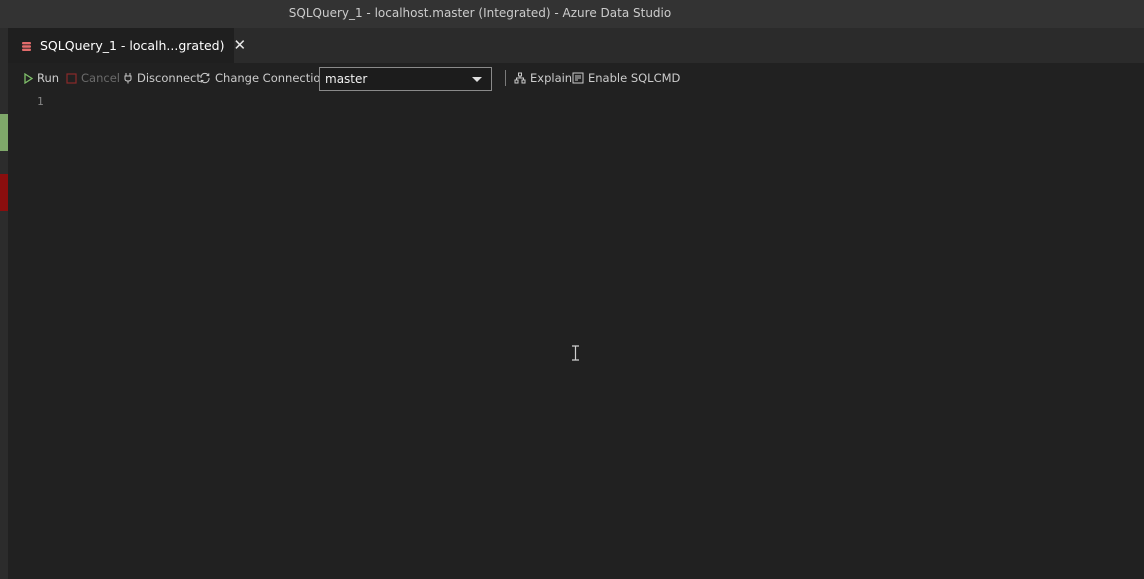 This screenshot has height=579, width=1144. What do you see at coordinates (132, 45) in the screenshot?
I see `tab-label: SQLQuery_1 - localh...grated)` at bounding box center [132, 45].